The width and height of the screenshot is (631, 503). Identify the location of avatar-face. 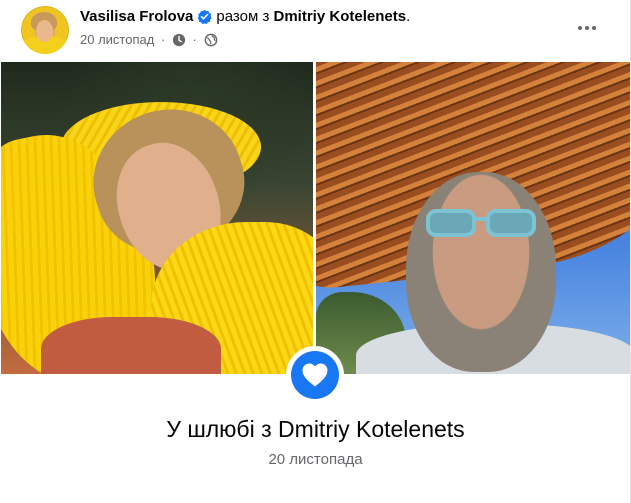
(44, 31).